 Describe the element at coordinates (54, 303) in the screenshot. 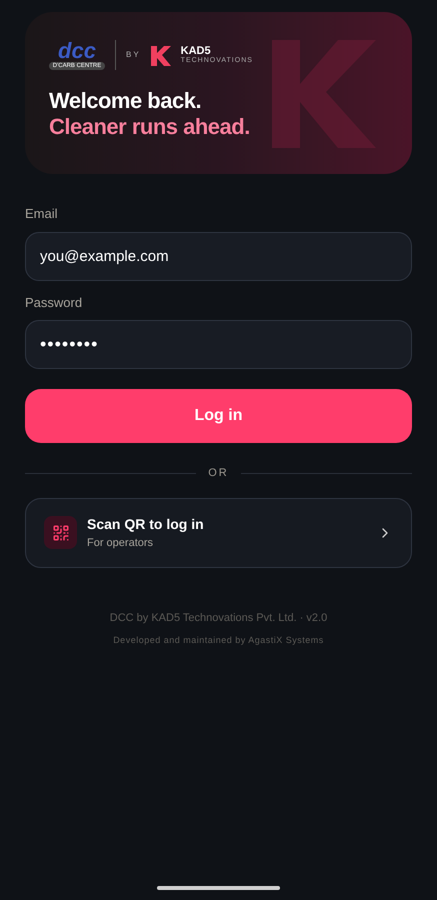

I see `field-label: Password` at that location.